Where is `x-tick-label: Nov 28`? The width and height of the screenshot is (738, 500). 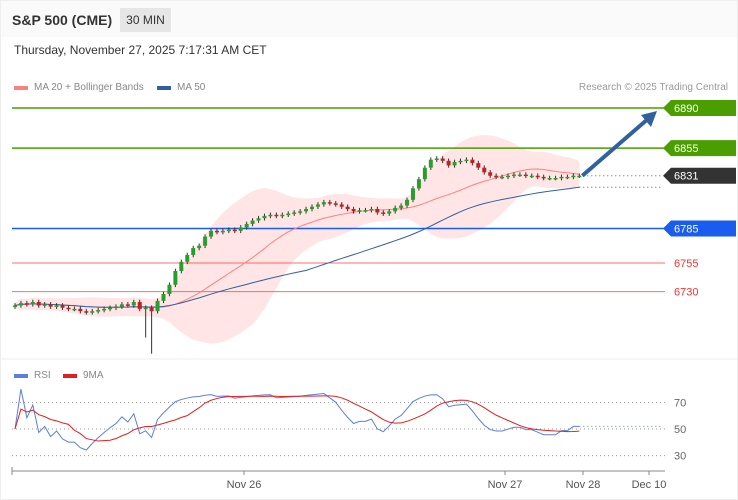
x-tick-label: Nov 28 is located at coordinates (583, 485).